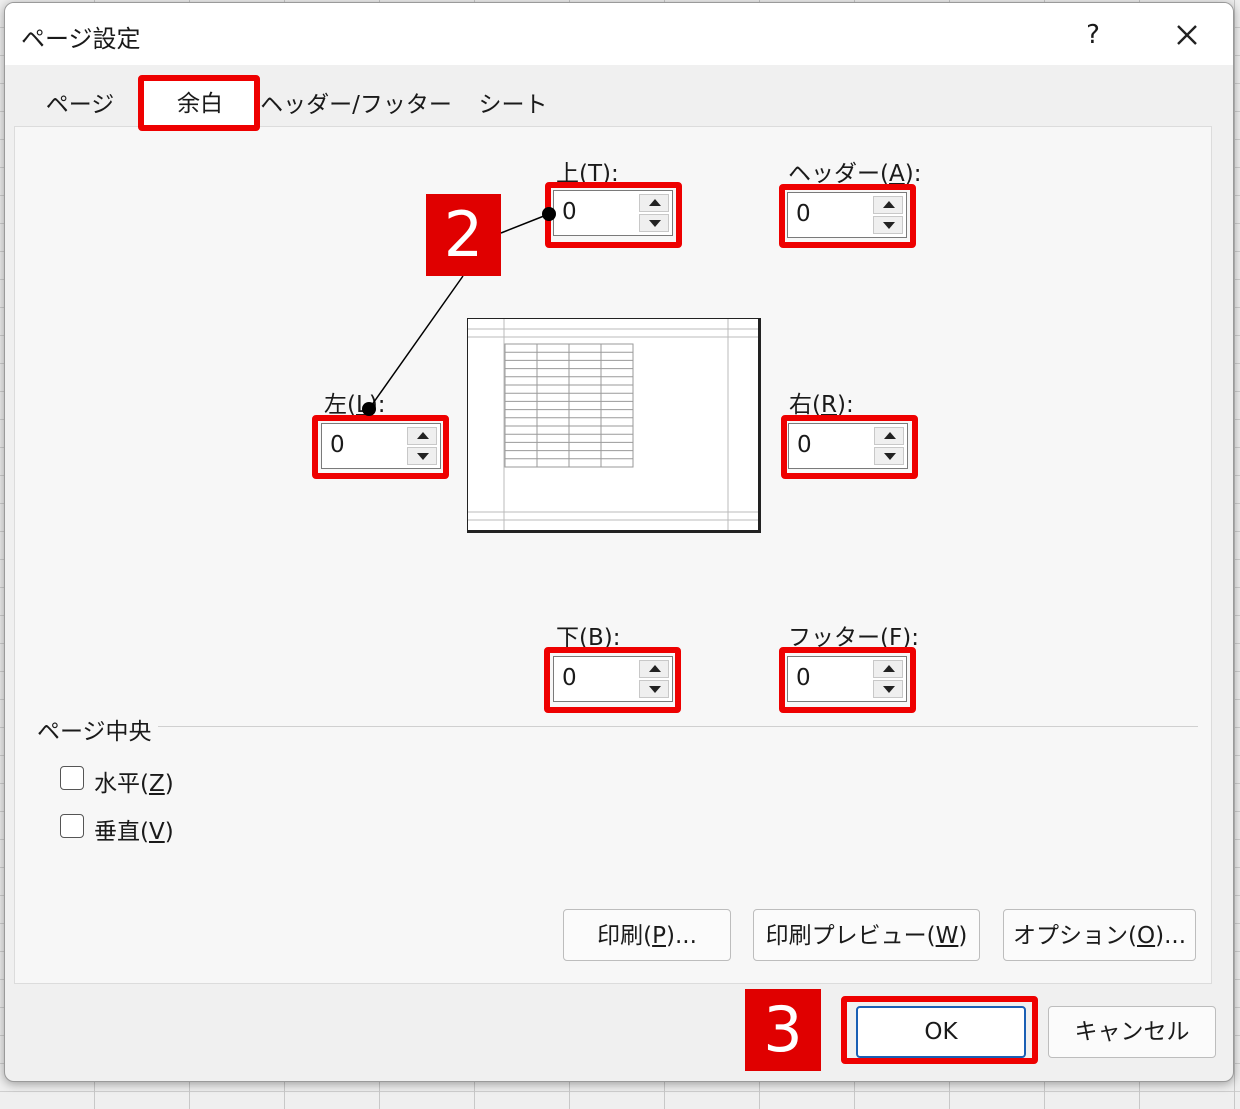 The height and width of the screenshot is (1109, 1240). Describe the element at coordinates (134, 829) in the screenshot. I see `vertical-center-label: 垂直(V)` at that location.